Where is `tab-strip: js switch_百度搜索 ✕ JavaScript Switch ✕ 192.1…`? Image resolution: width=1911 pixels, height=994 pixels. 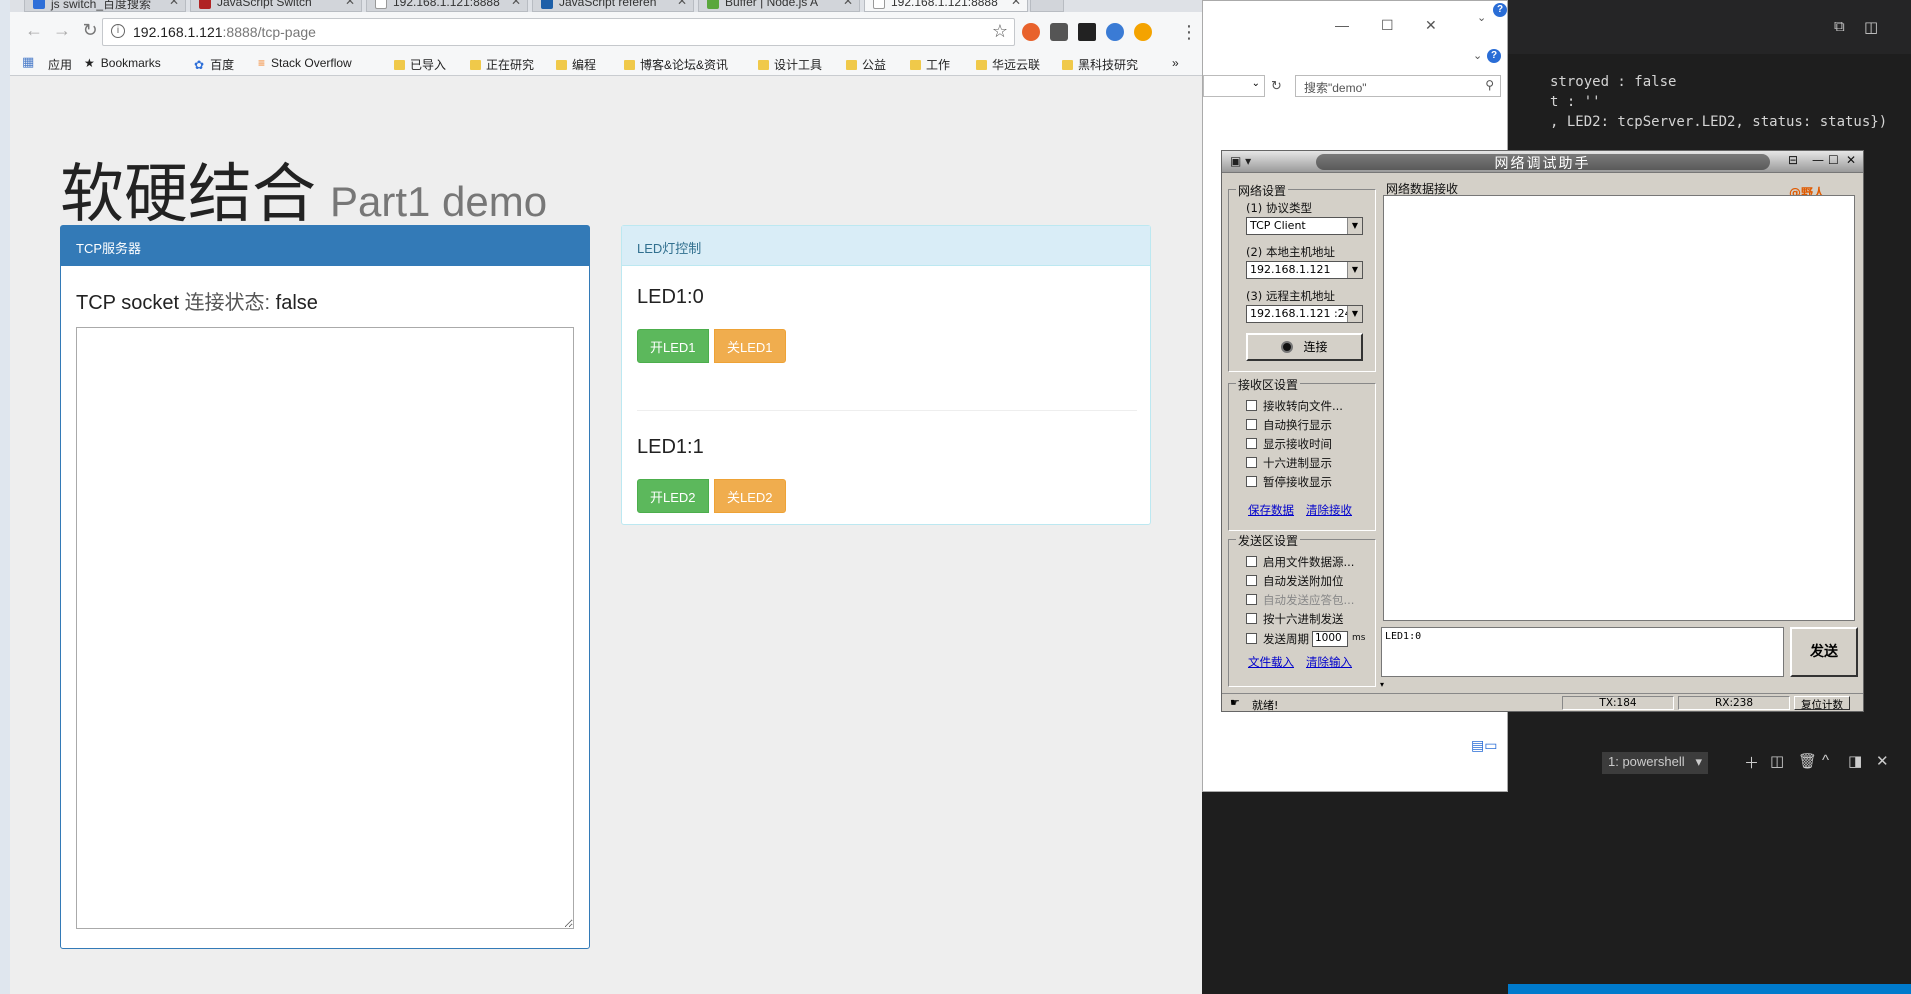 tab-strip: js switch_百度搜索 ✕ JavaScript Switch ✕ 192.1… is located at coordinates (606, 6).